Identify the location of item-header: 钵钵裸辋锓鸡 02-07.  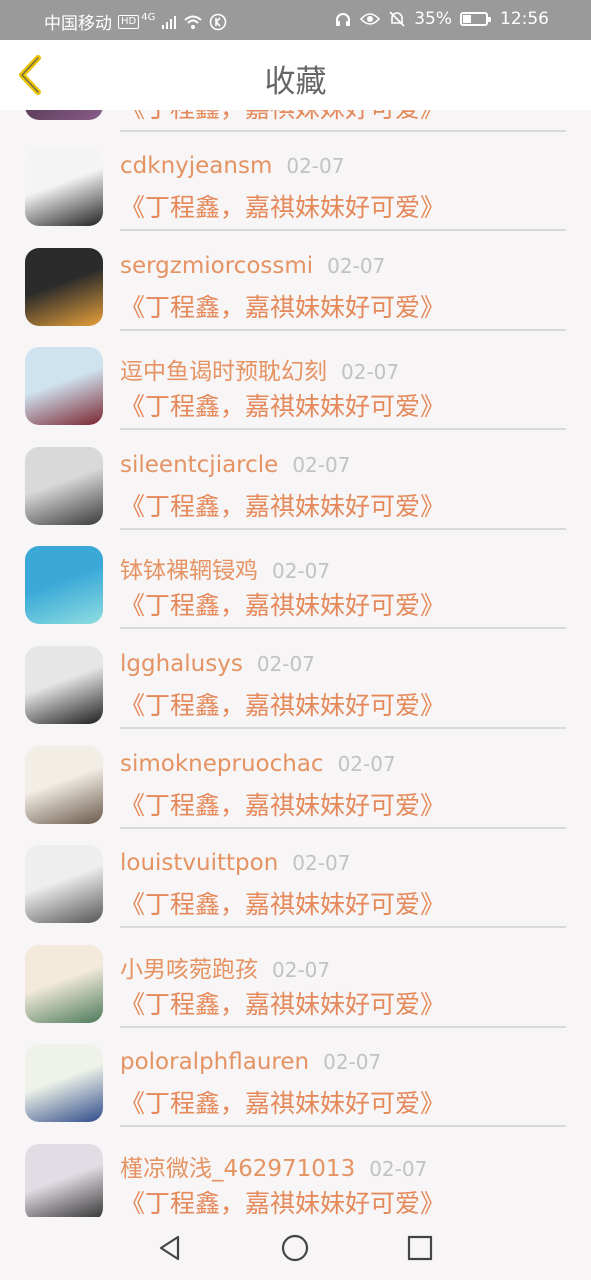
(225, 568).